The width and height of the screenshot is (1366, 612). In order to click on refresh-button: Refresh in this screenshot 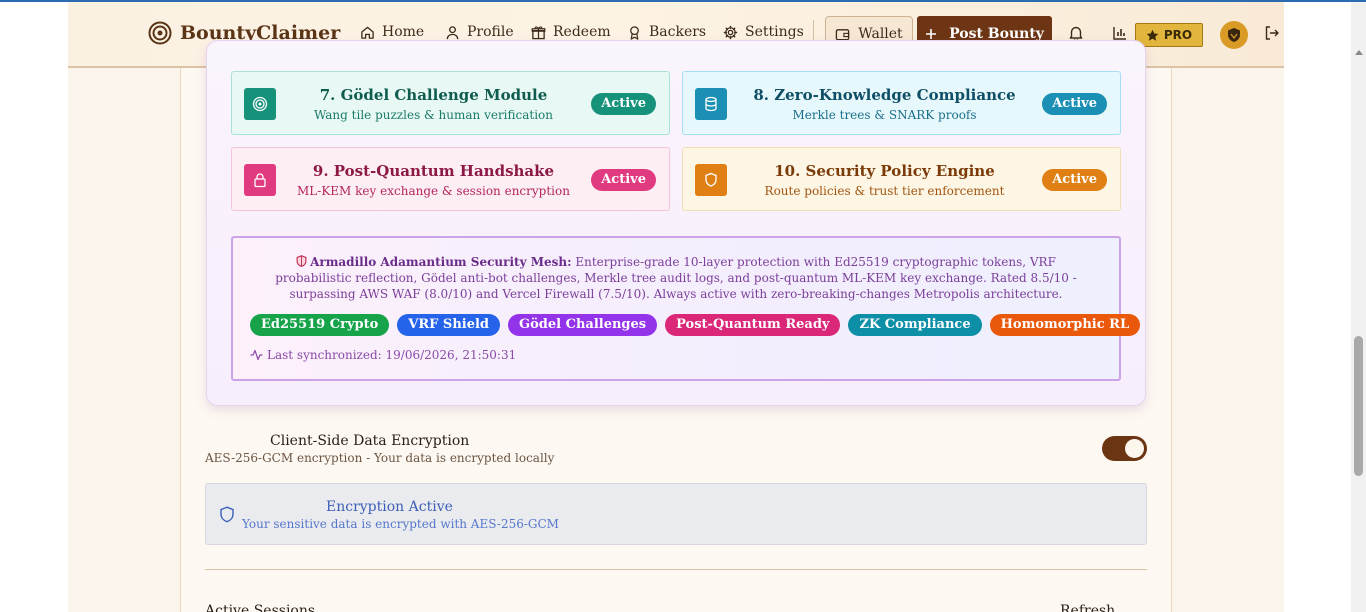, I will do `click(1087, 607)`.